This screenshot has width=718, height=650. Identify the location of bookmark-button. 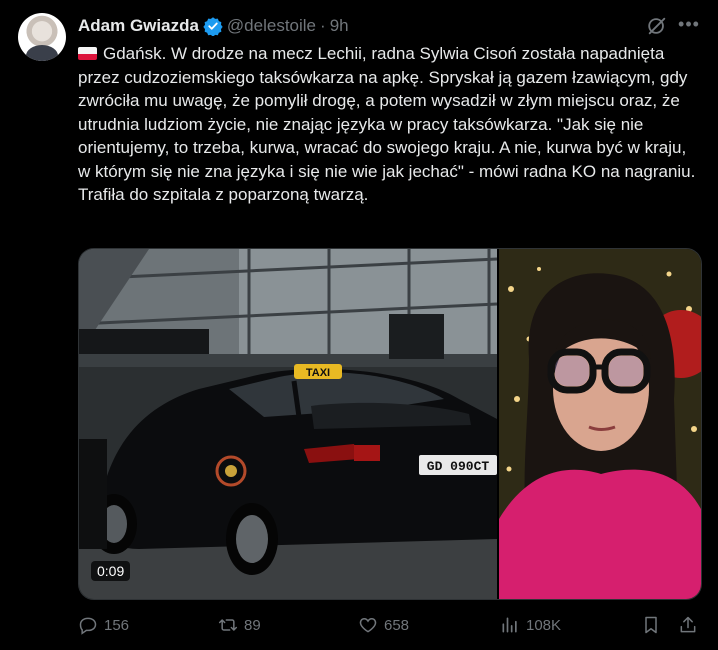
(651, 625).